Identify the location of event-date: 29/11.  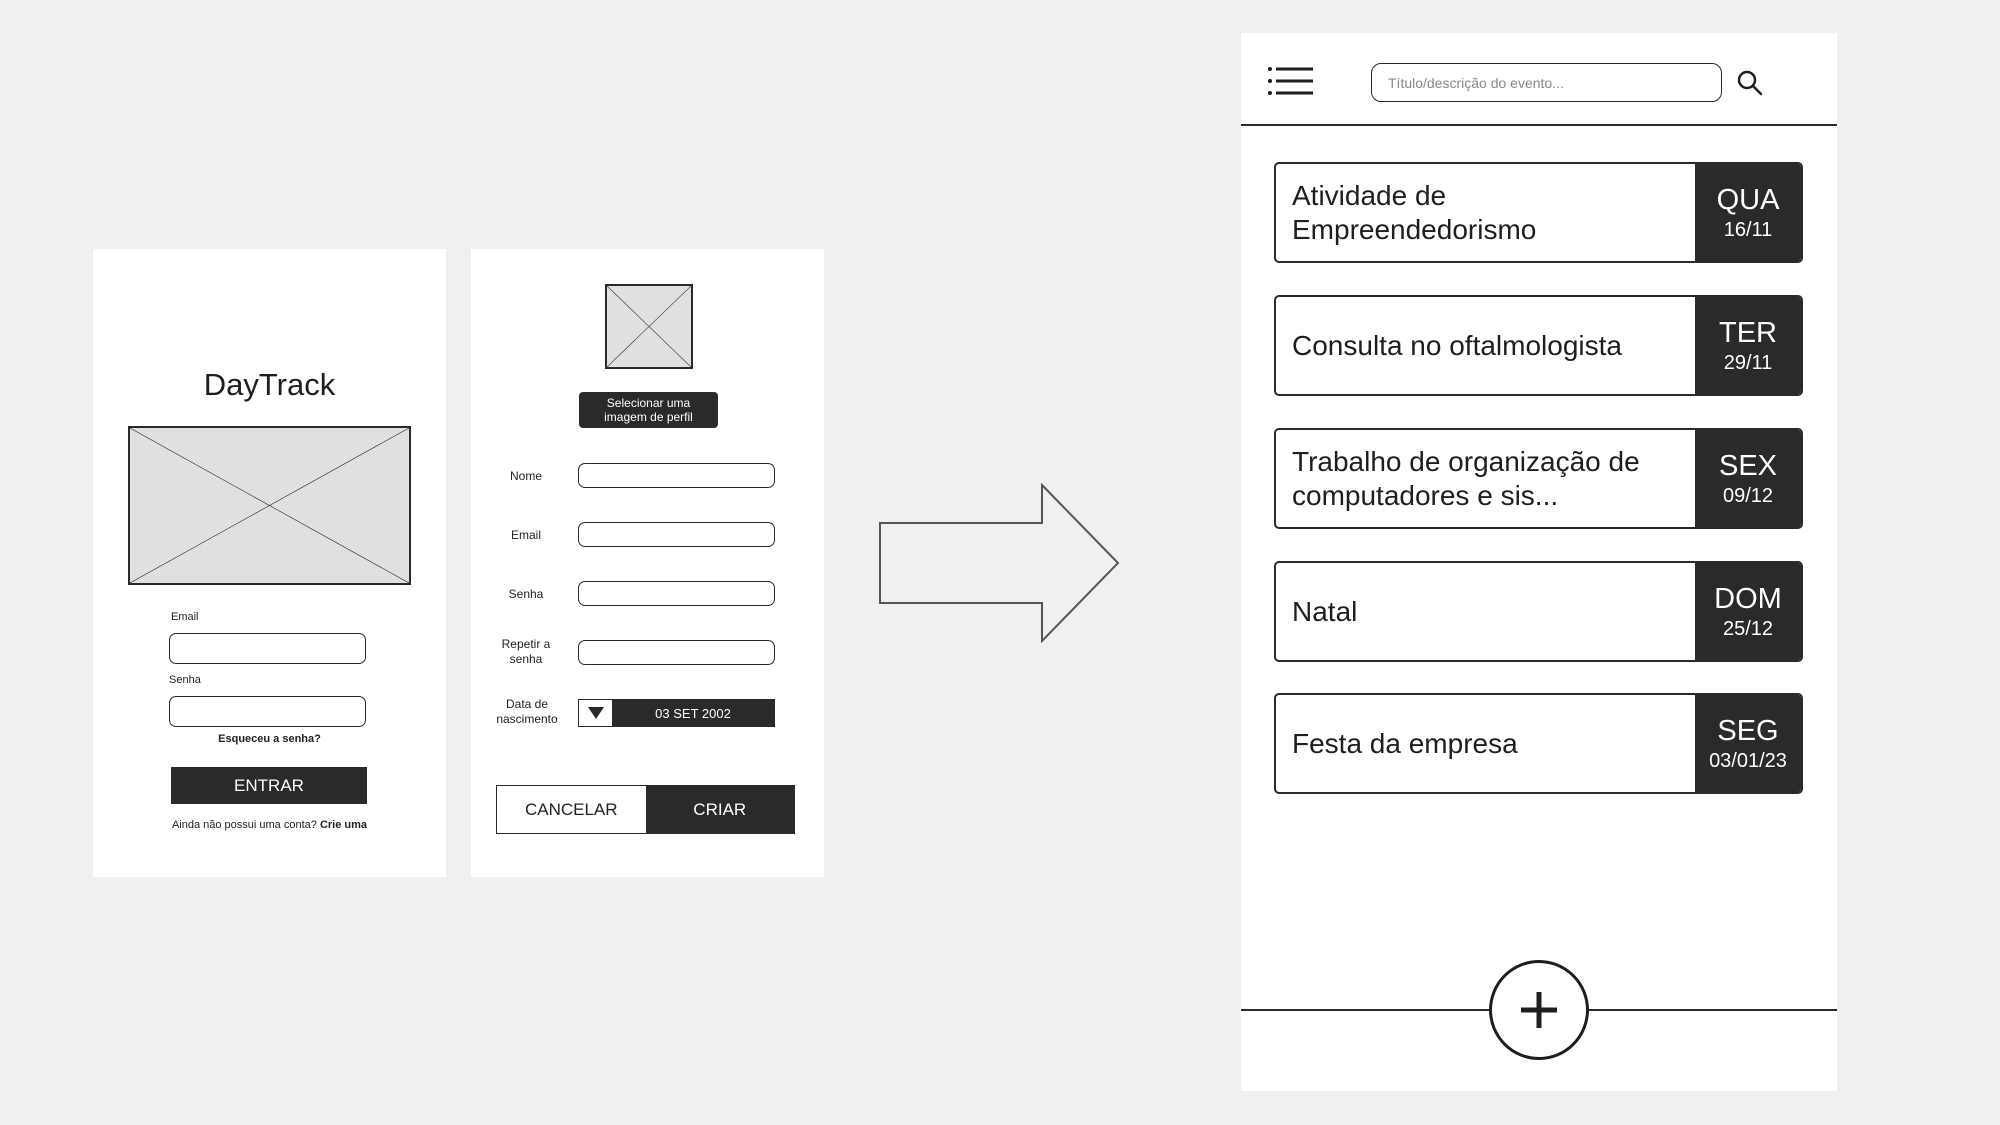
(1748, 362).